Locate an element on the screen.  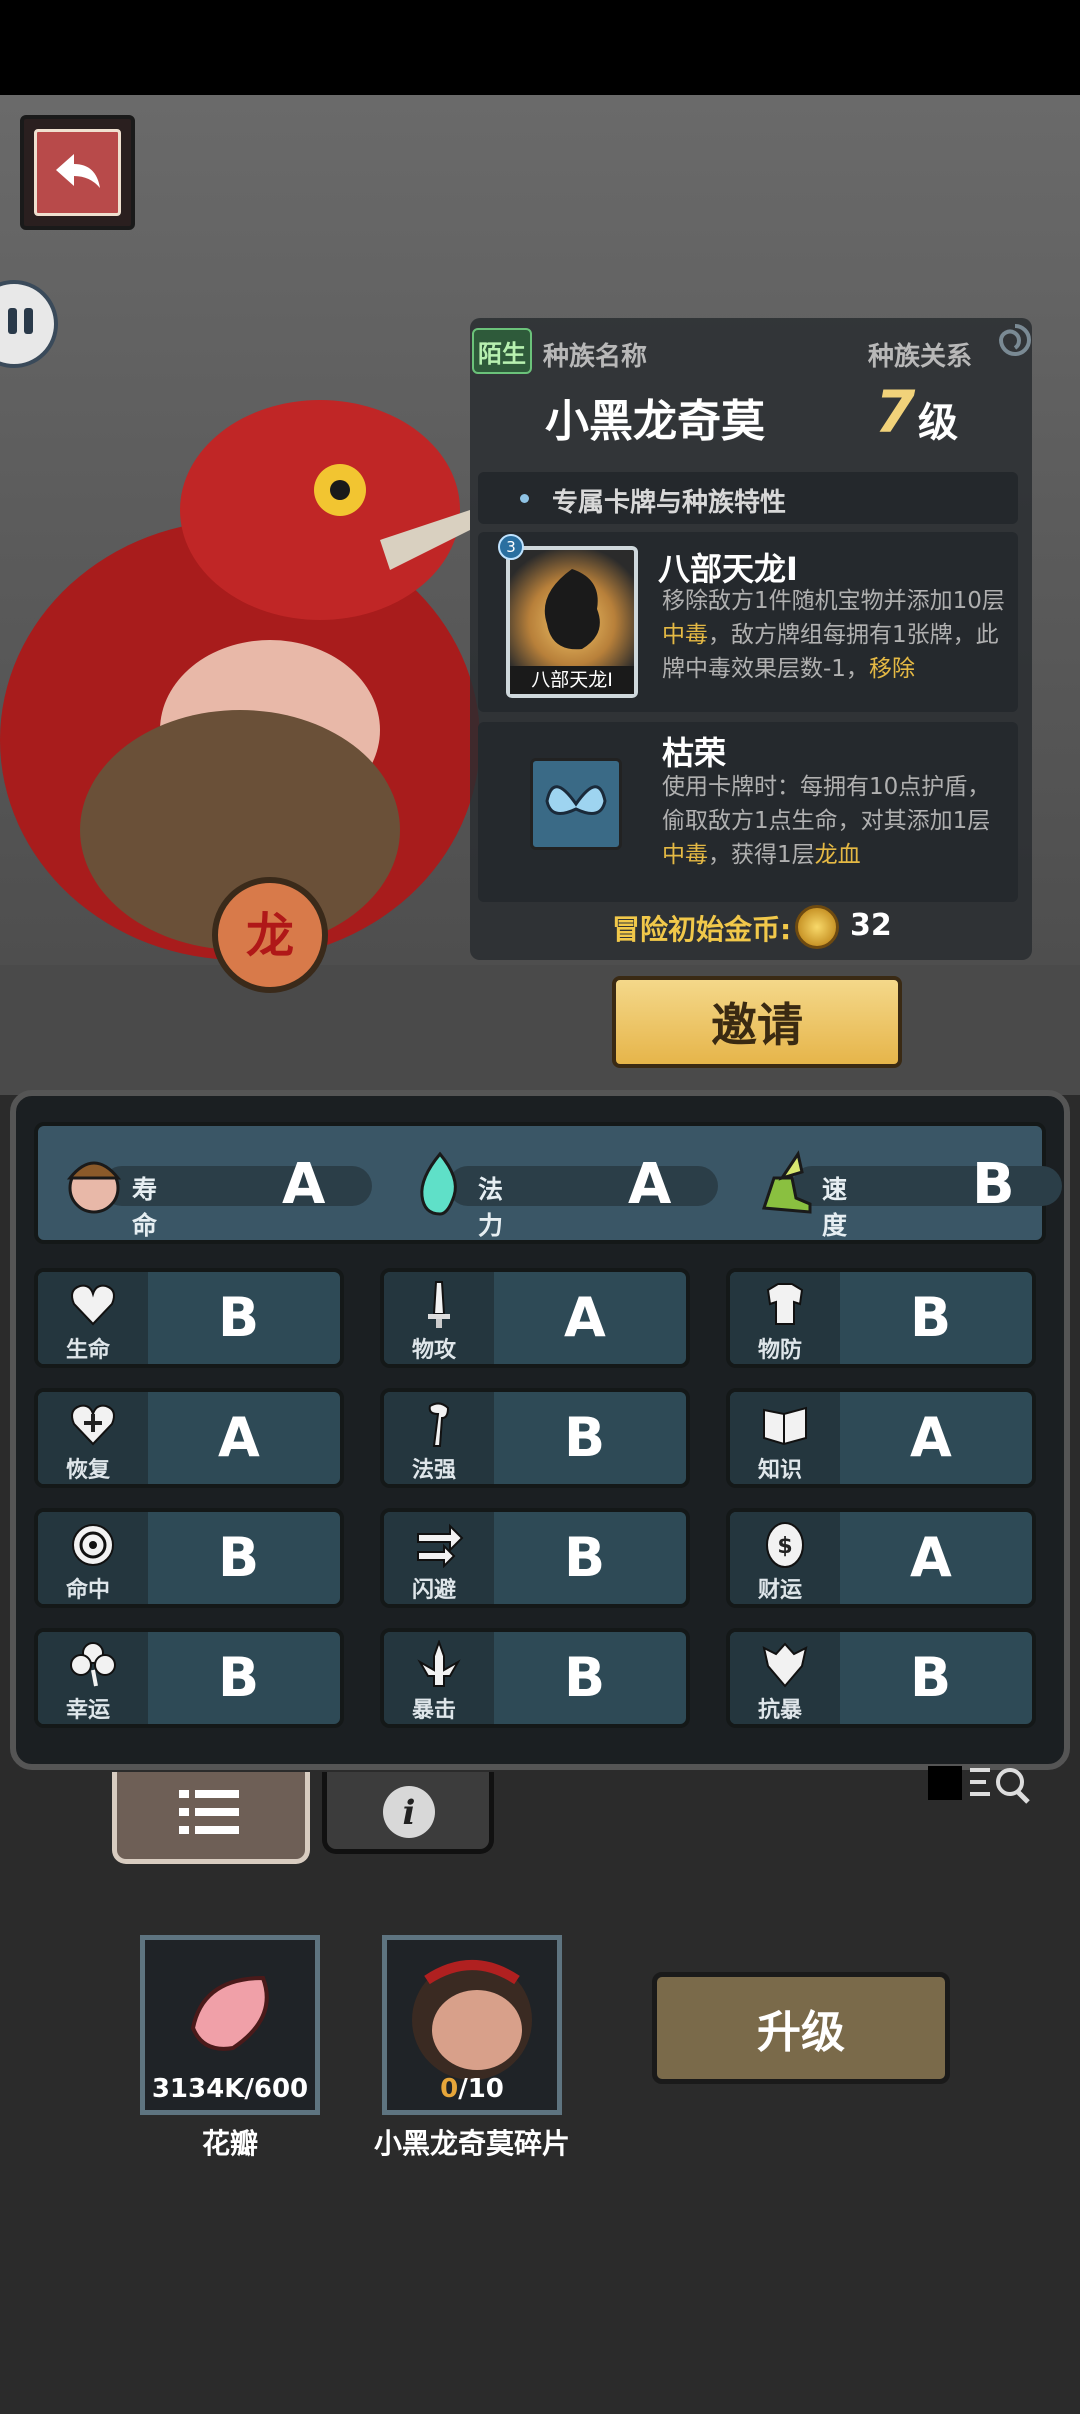
stat-cell: 命中 B is located at coordinates (189, 1558).